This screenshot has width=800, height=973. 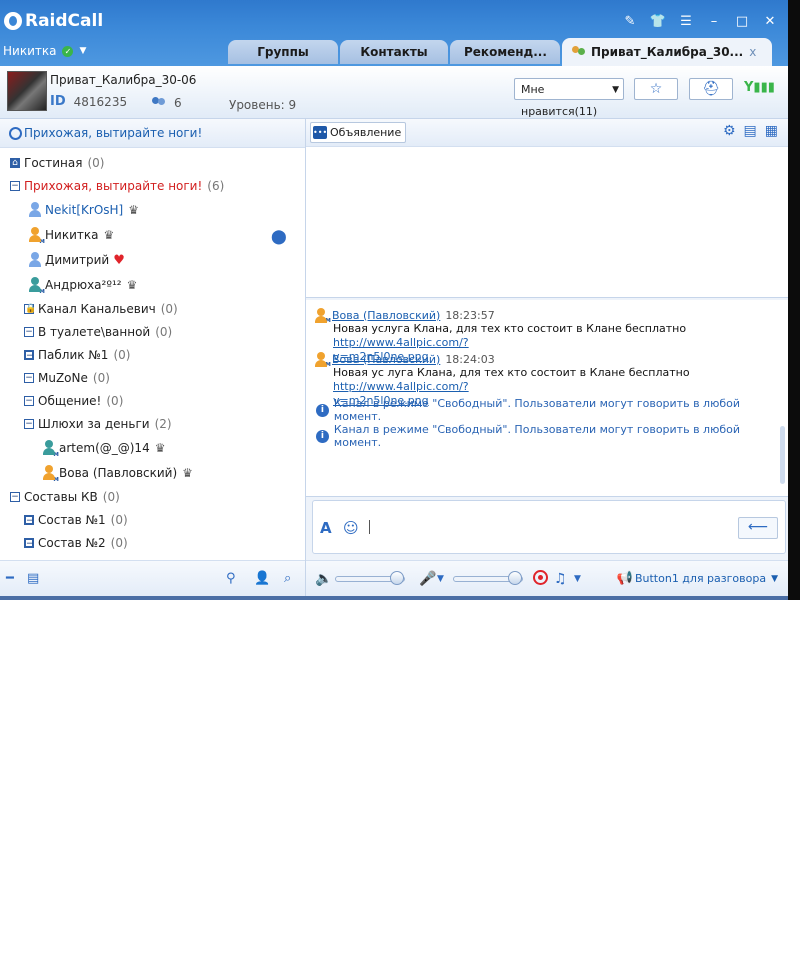 I want to click on tree-room: − Состав №2 (0), so click(x=76, y=543).